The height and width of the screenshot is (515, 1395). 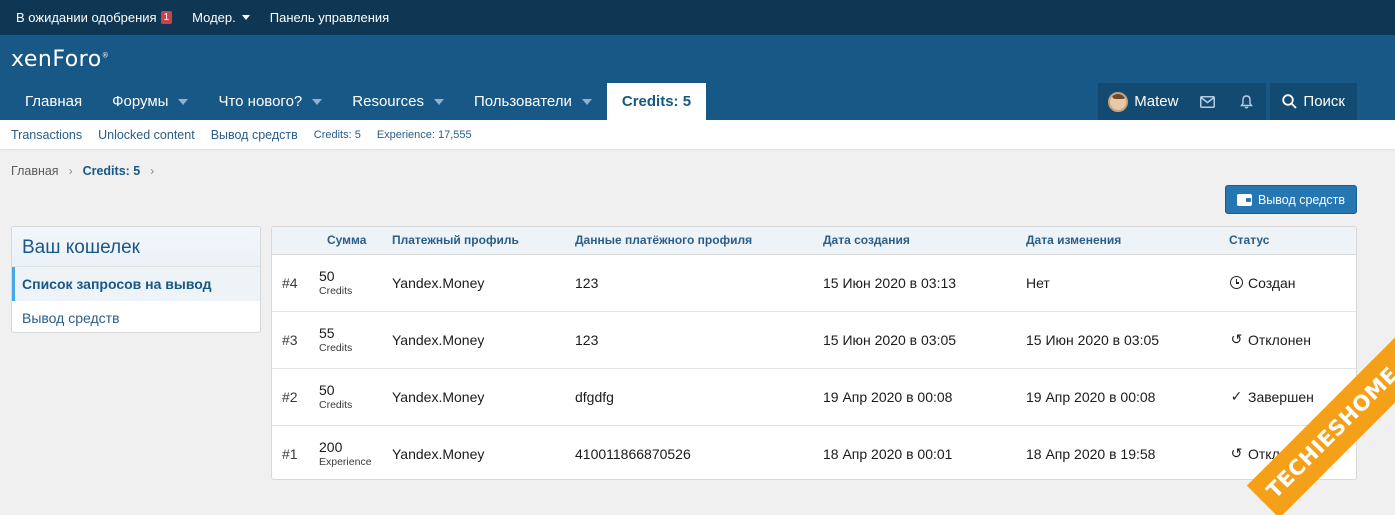 I want to click on watermark-band: TECHIESHOME.COM, so click(x=1320, y=420).